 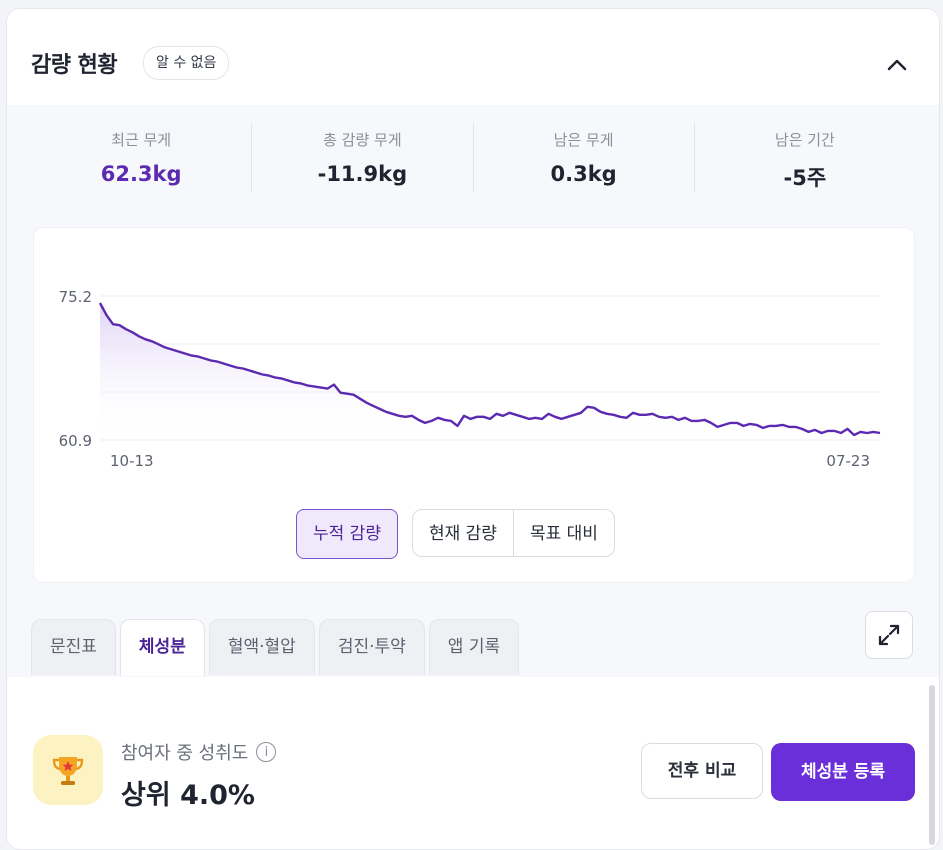 I want to click on expand-icon, so click(x=889, y=635).